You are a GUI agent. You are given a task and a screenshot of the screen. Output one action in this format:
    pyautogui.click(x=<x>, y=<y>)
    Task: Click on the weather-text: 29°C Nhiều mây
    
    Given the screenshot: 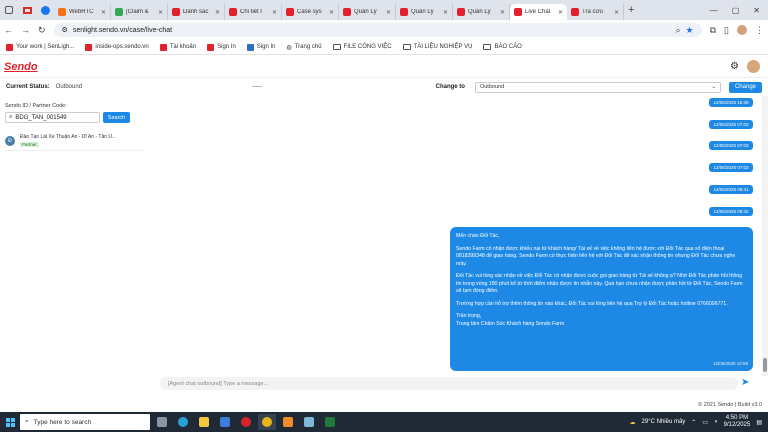 What is the action you would take?
    pyautogui.click(x=664, y=422)
    